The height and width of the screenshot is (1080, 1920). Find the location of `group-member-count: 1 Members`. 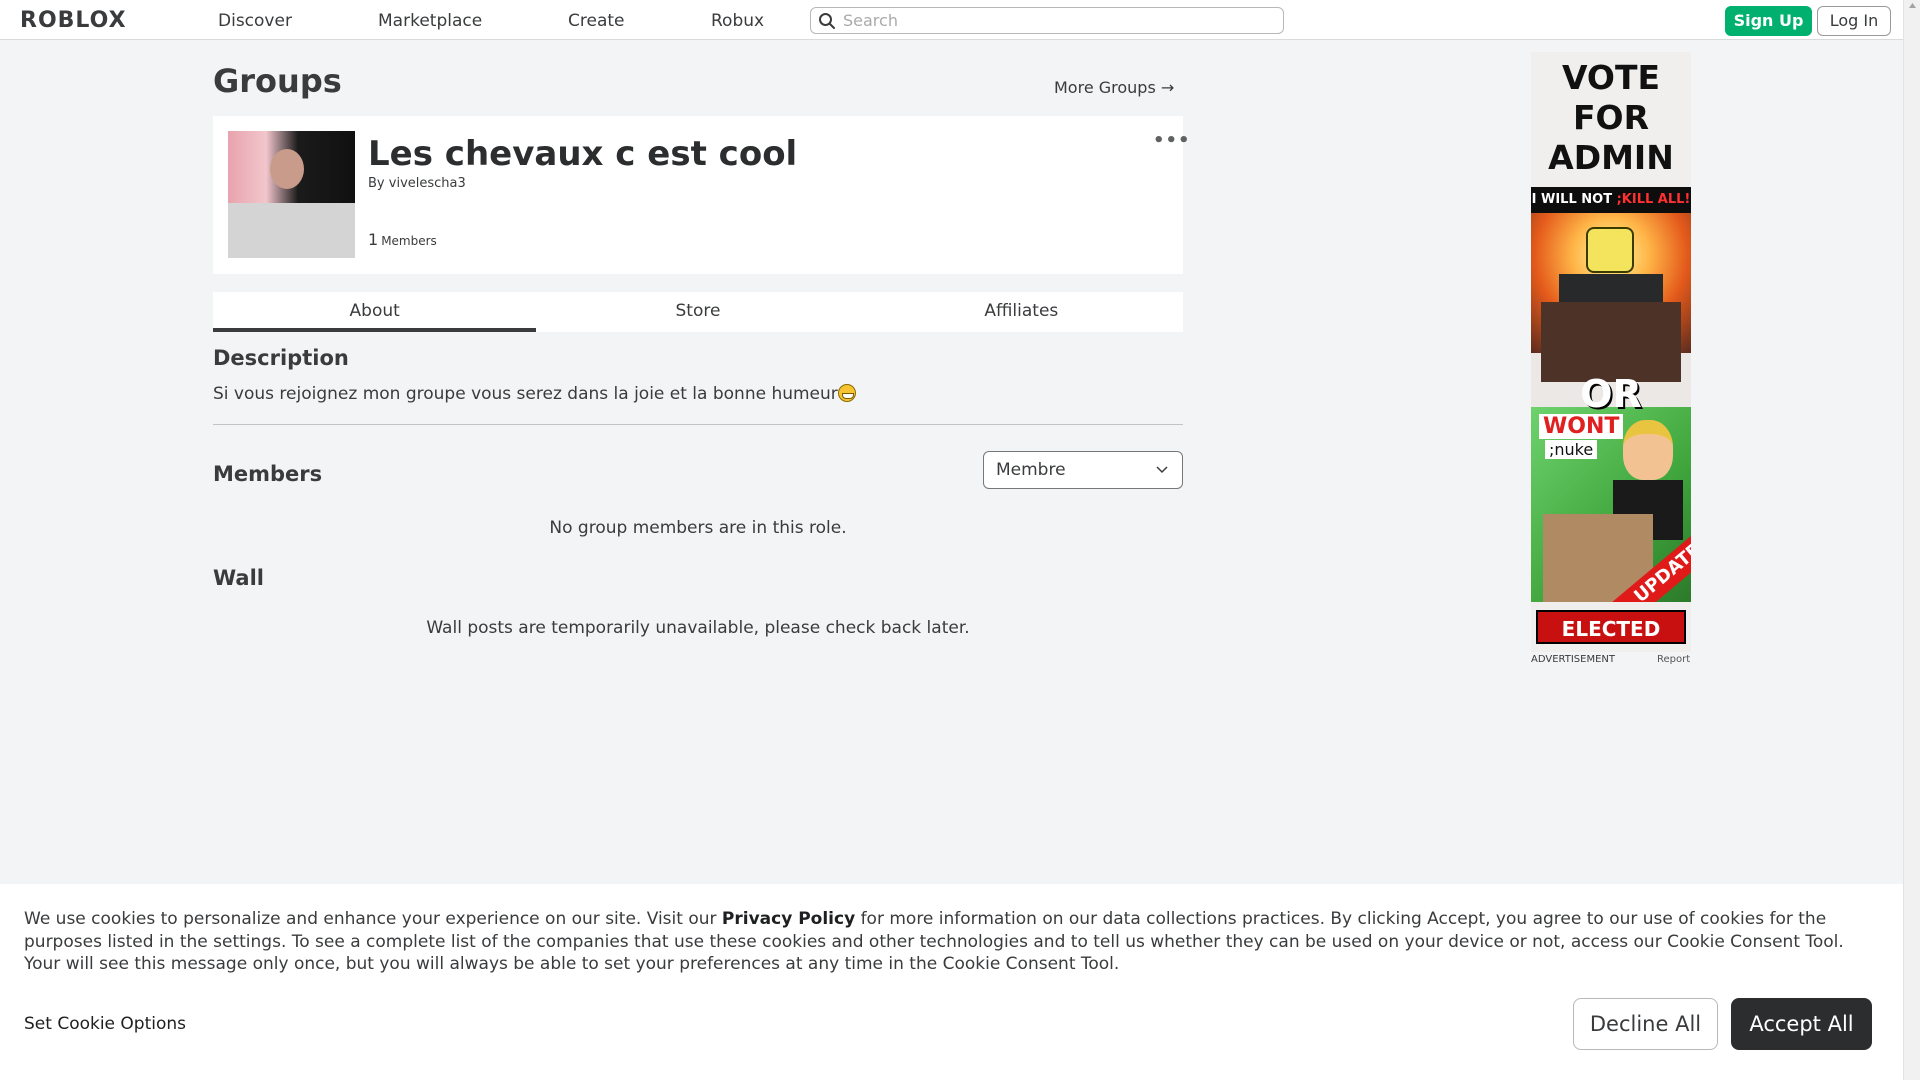

group-member-count: 1 Members is located at coordinates (402, 239).